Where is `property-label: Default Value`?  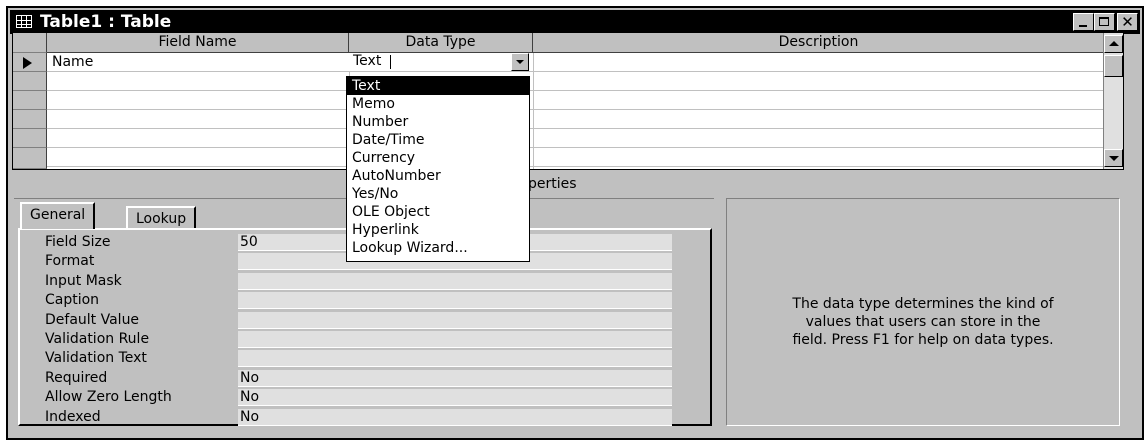 property-label: Default Value is located at coordinates (92, 320).